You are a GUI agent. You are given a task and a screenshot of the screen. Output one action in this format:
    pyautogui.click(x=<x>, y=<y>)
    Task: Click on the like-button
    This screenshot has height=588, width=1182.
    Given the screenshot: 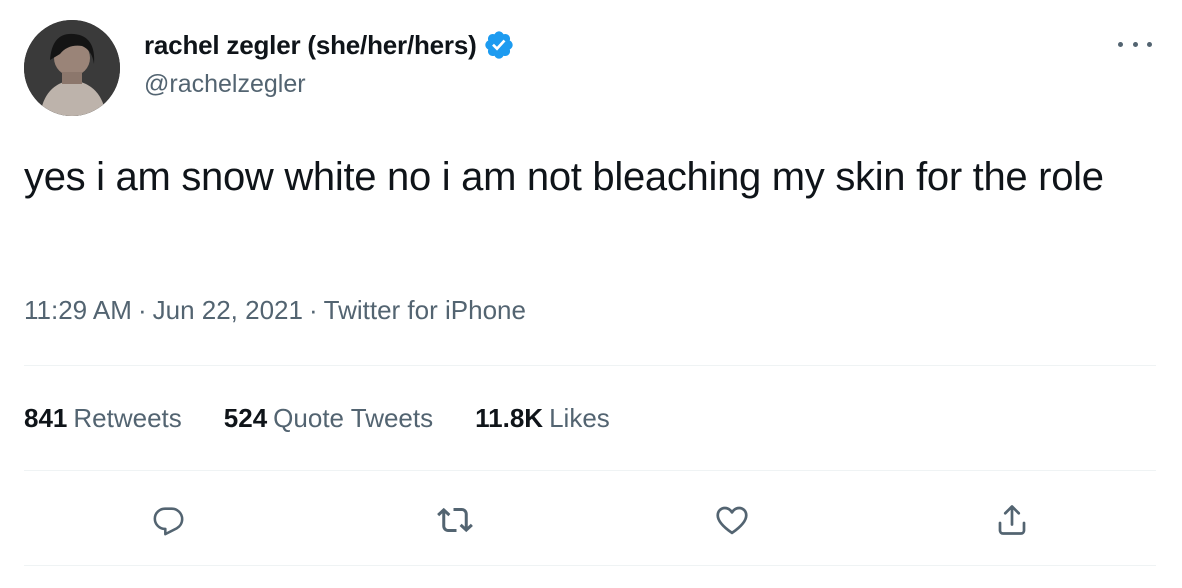 What is the action you would take?
    pyautogui.click(x=732, y=520)
    